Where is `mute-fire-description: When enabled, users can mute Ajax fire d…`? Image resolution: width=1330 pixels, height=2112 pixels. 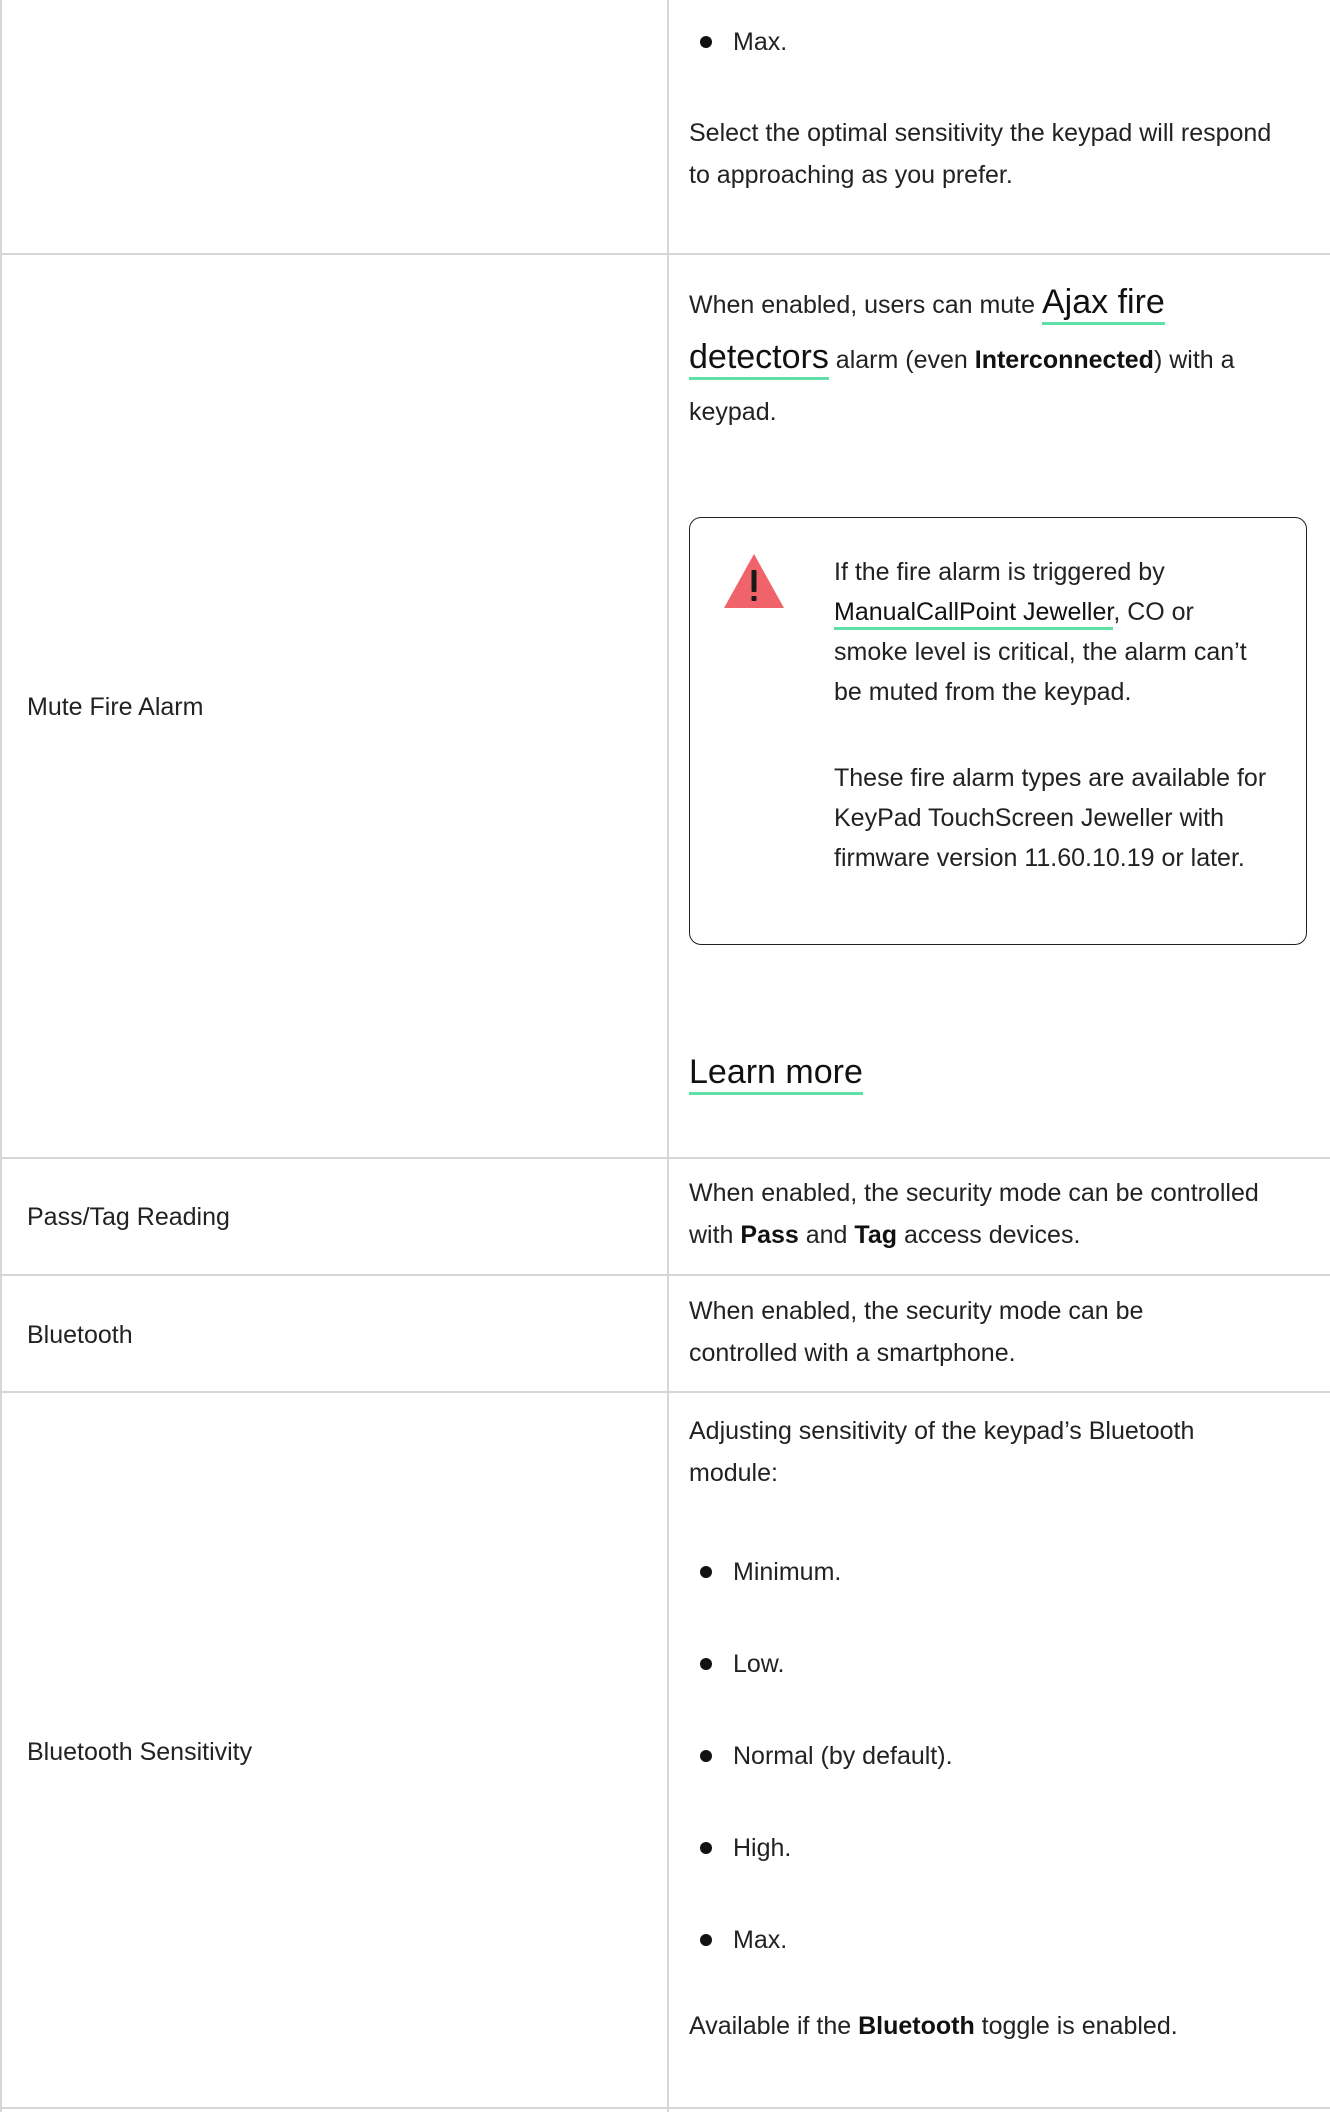 mute-fire-description: When enabled, users can mute Ajax fire d… is located at coordinates (962, 354).